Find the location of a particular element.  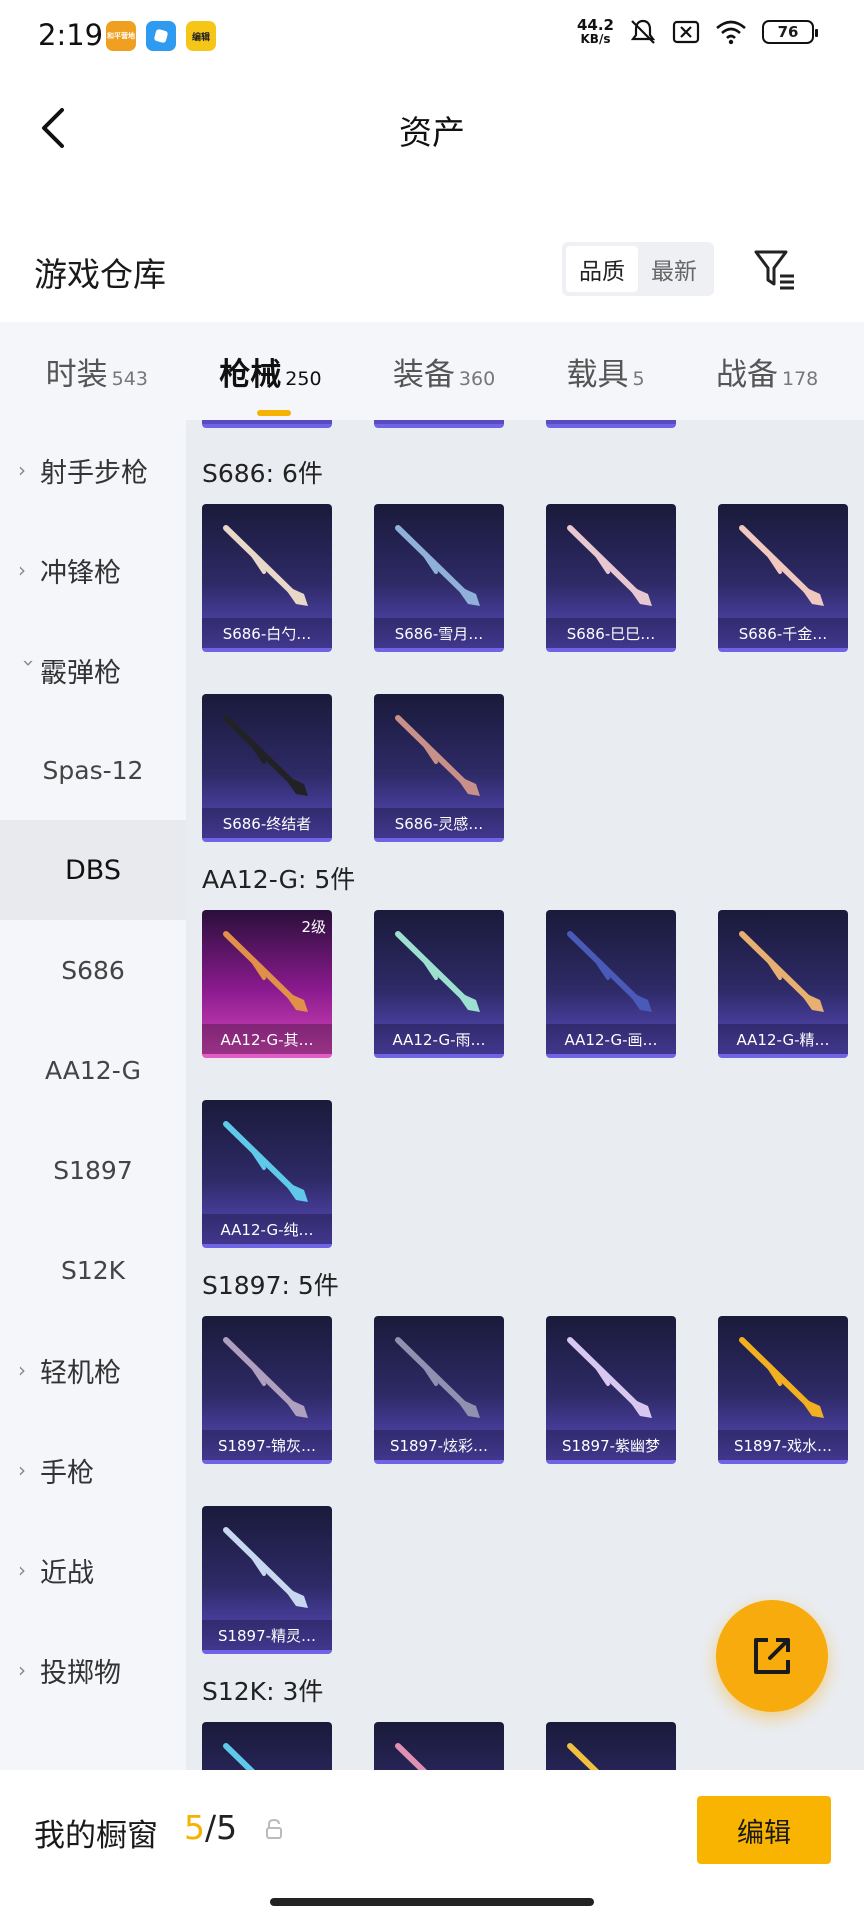

sidebar-item-label: 轻机枪 is located at coordinates (80, 1373).